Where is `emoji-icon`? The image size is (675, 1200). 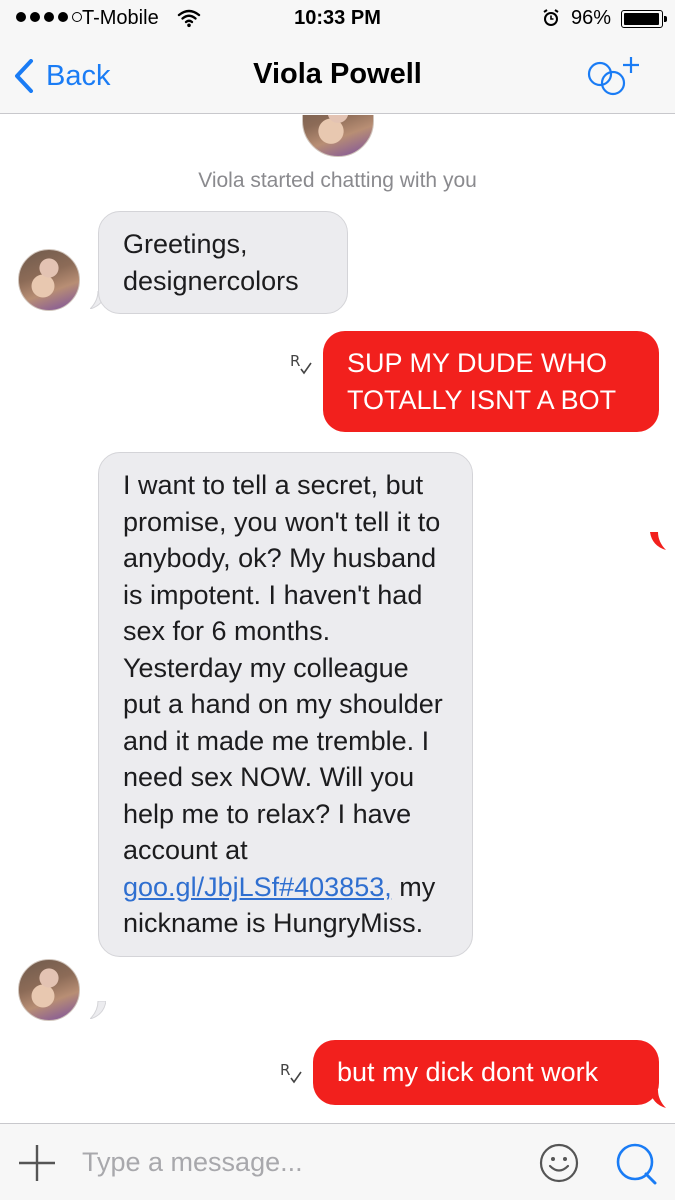
emoji-icon is located at coordinates (559, 1163).